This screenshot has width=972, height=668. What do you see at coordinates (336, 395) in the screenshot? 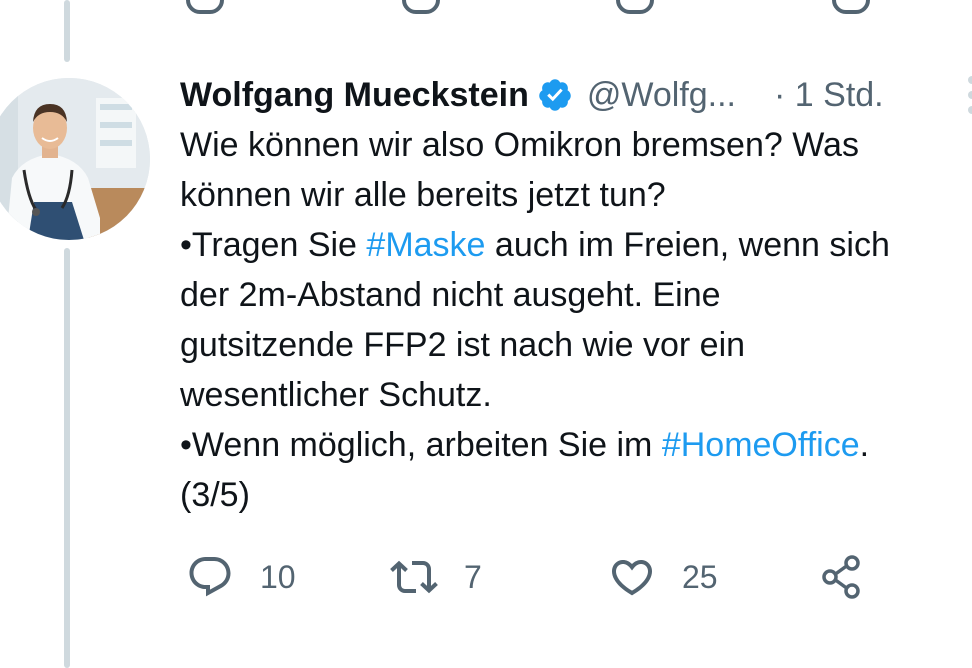
I see `tweet-text-segment: wesentlicher Schutz.` at bounding box center [336, 395].